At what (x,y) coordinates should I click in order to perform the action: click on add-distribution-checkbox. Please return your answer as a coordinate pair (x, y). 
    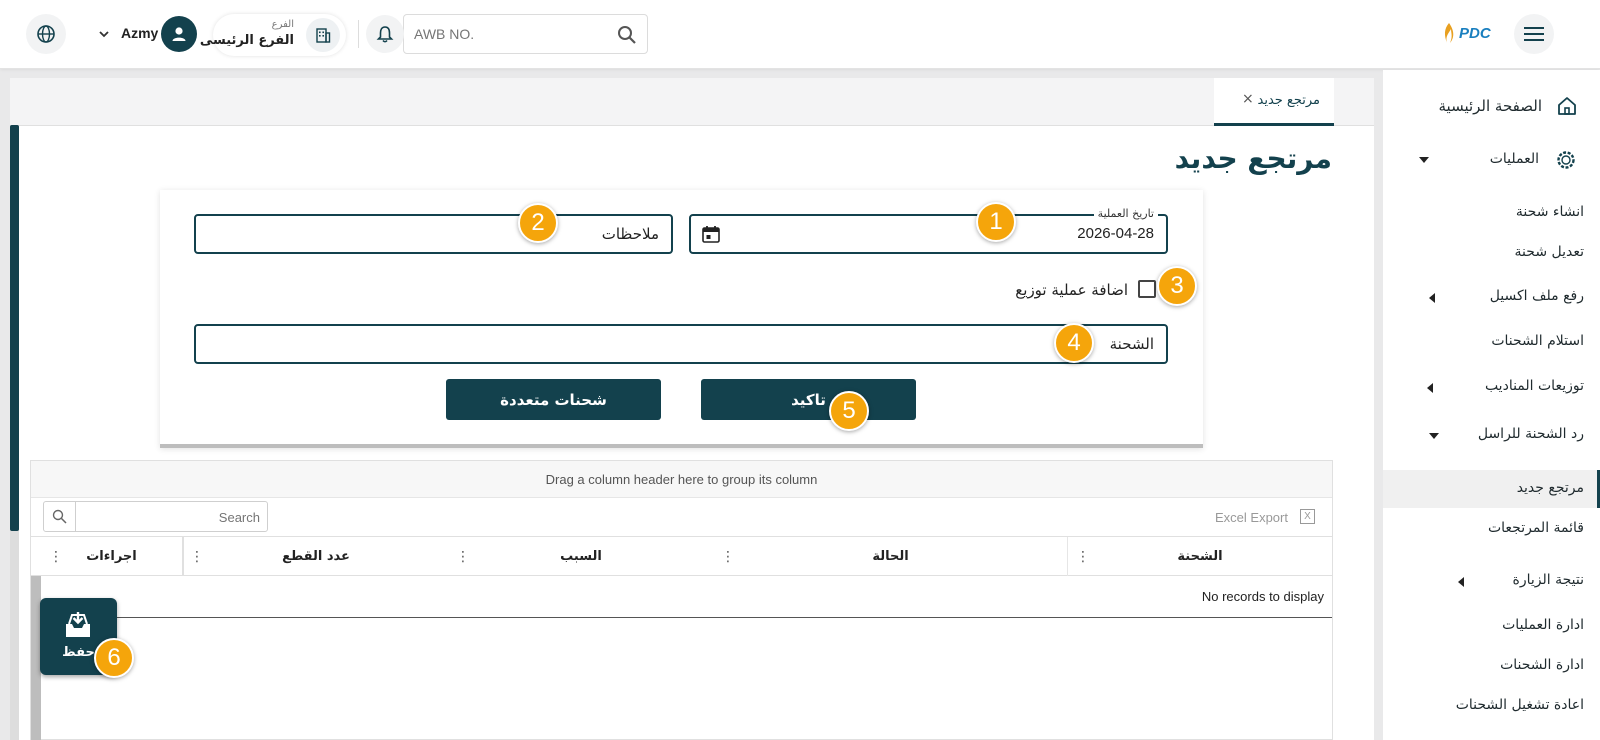
    Looking at the image, I should click on (1147, 289).